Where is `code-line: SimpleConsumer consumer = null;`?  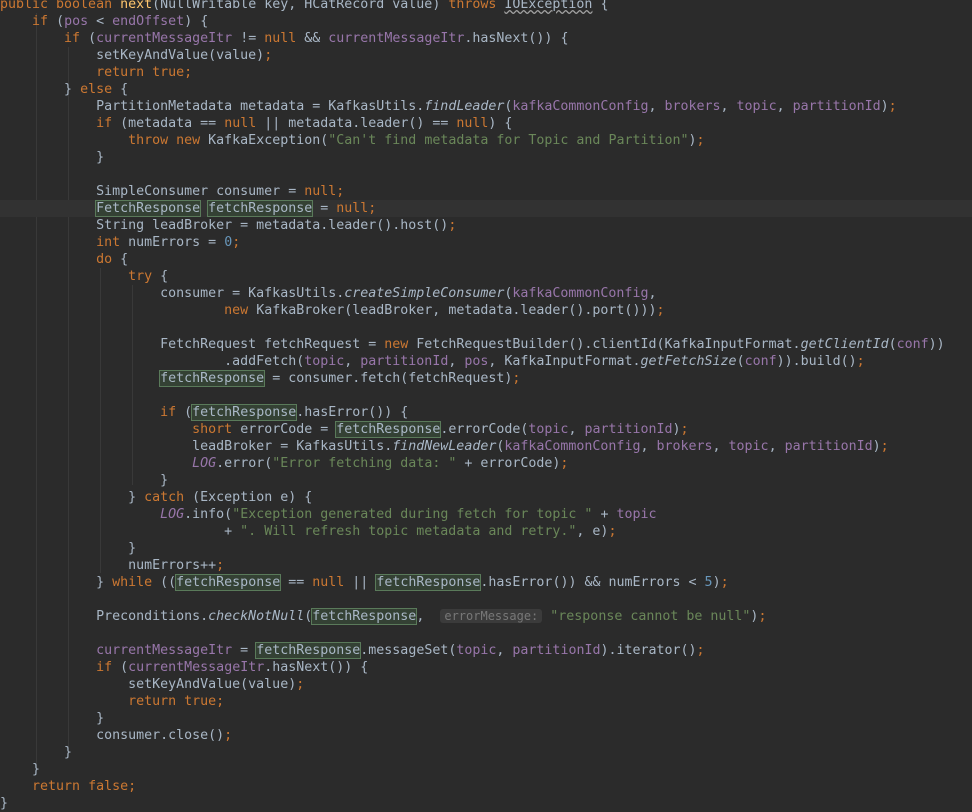
code-line: SimpleConsumer consumer = null; is located at coordinates (486, 191).